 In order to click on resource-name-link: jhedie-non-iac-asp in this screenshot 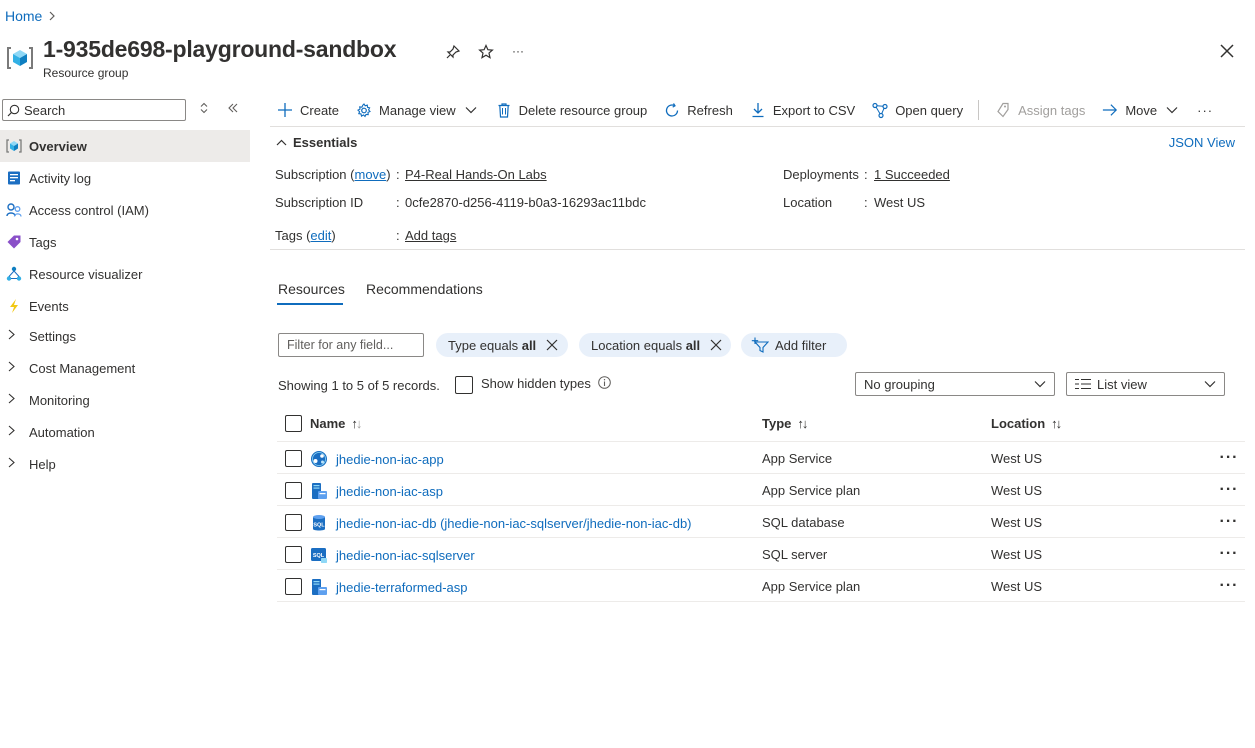, I will do `click(389, 491)`.